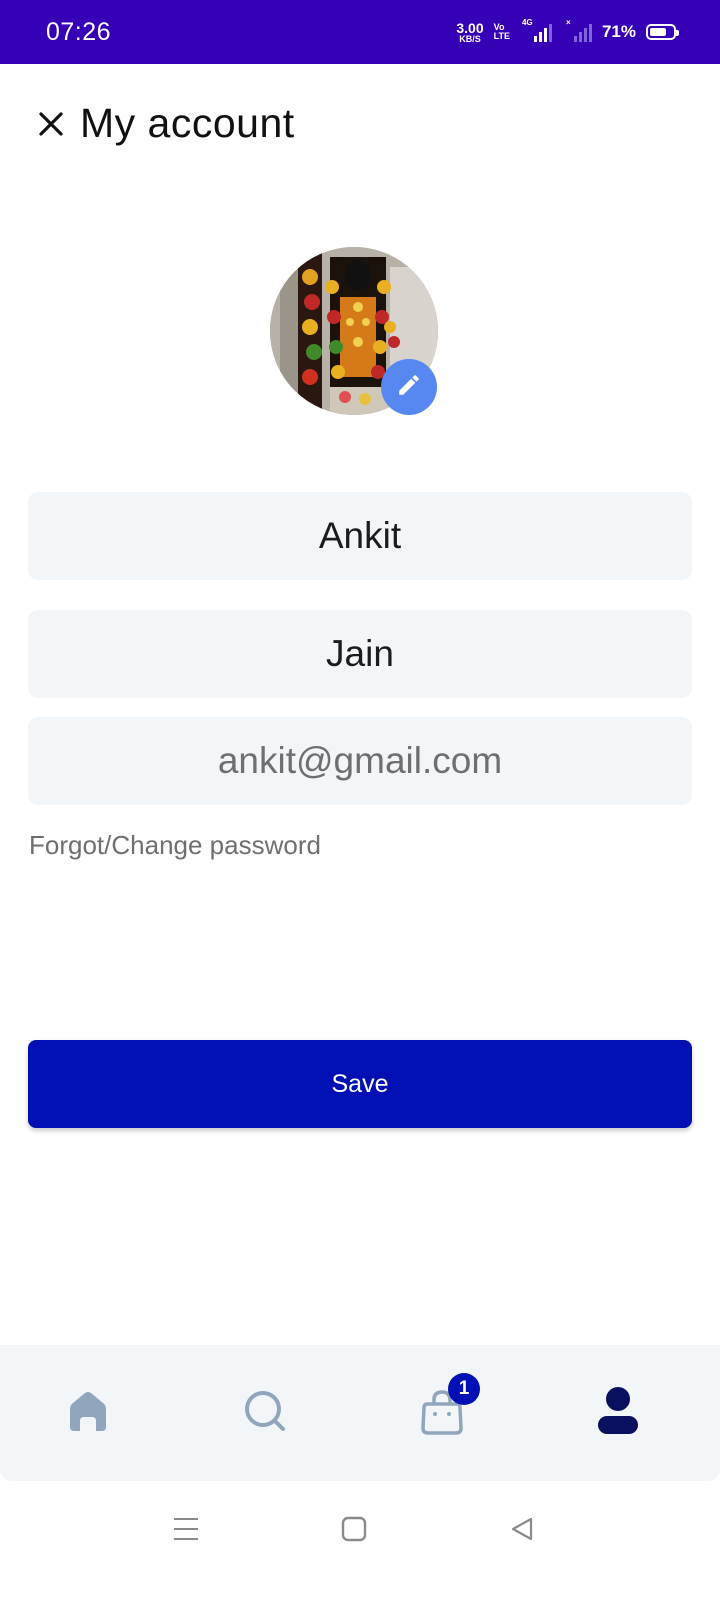 This screenshot has height=1600, width=720. I want to click on square-icon, so click(354, 1531).